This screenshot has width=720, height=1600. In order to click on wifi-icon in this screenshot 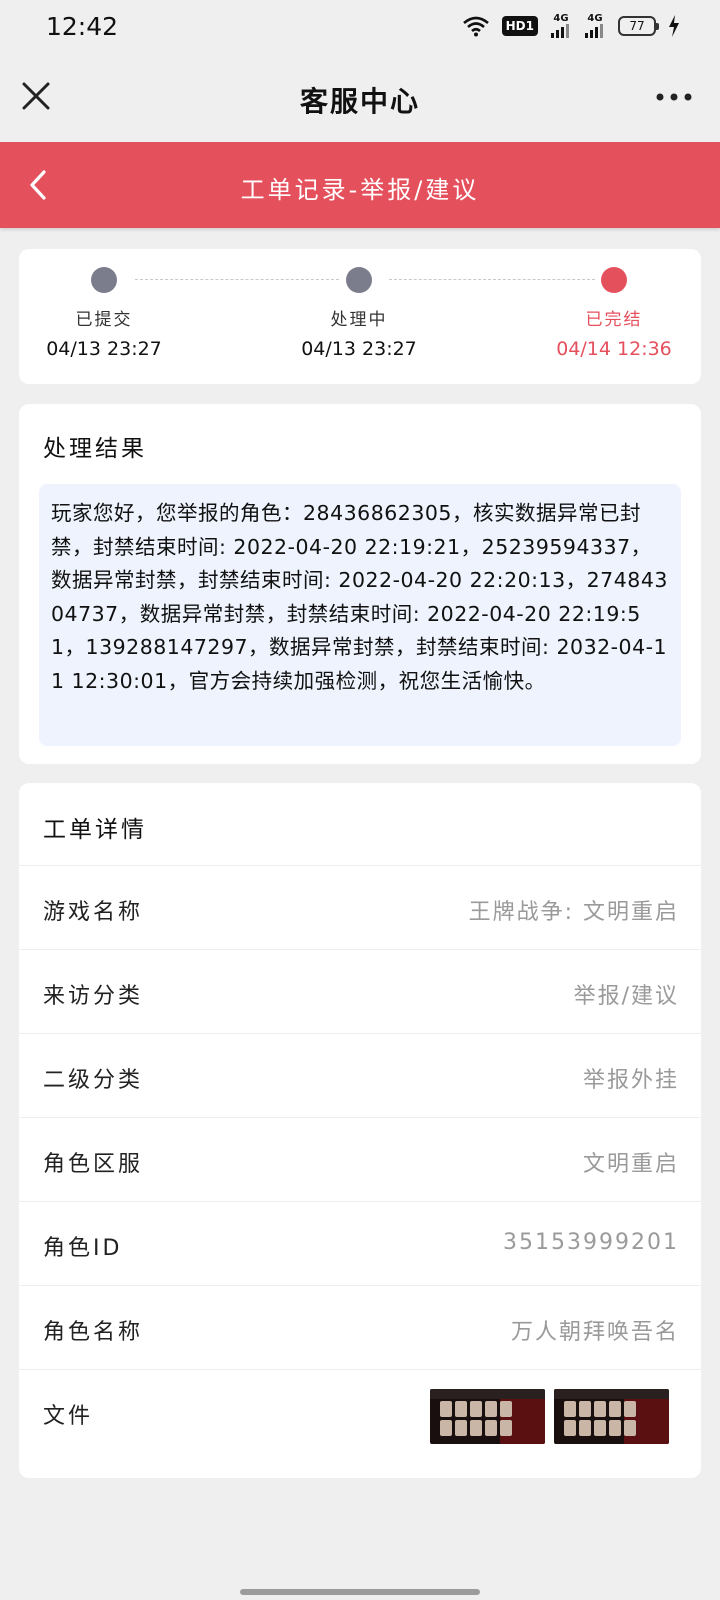, I will do `click(475, 26)`.